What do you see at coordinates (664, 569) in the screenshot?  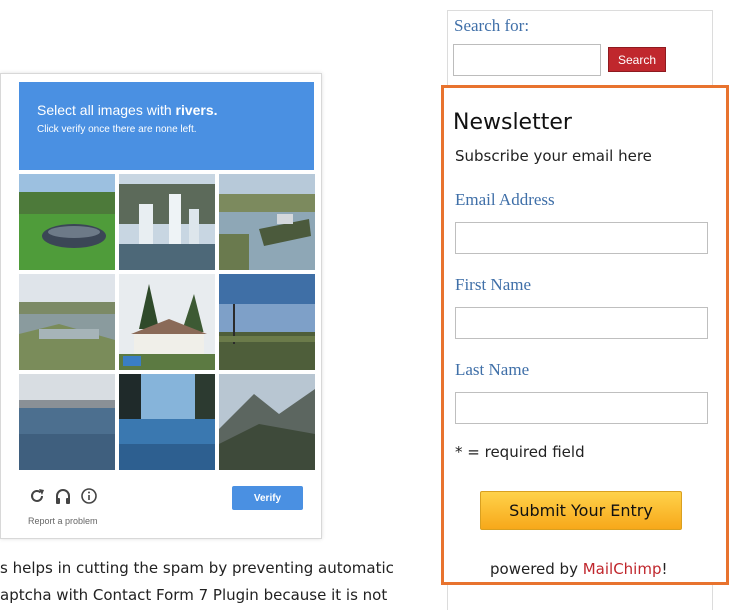 I see `powered-suffix: !` at bounding box center [664, 569].